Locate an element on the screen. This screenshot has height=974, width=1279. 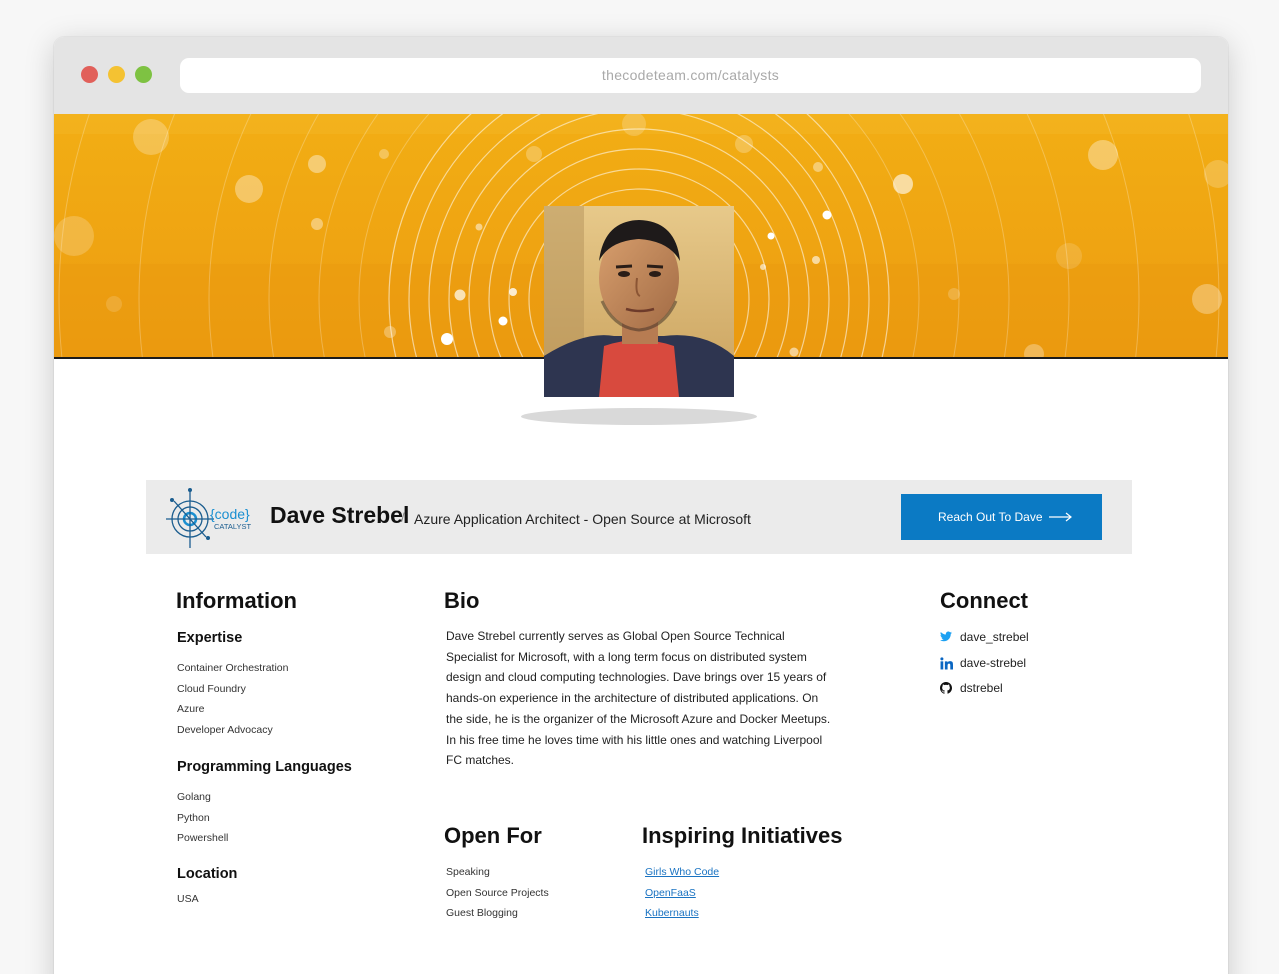
information-heading: Information is located at coordinates (236, 600).